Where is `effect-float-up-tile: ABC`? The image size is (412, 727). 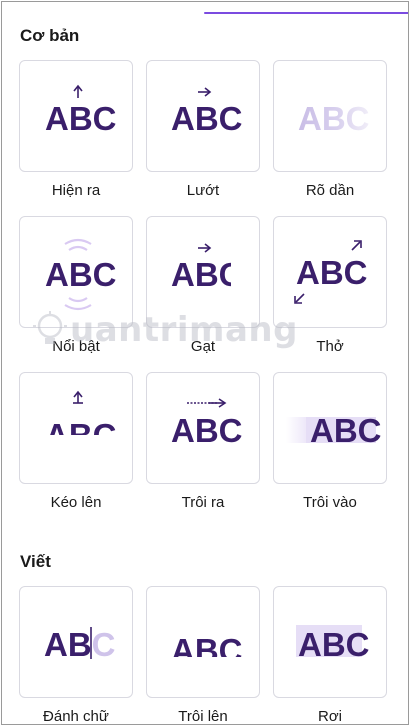
effect-float-up-tile: ABC is located at coordinates (203, 642).